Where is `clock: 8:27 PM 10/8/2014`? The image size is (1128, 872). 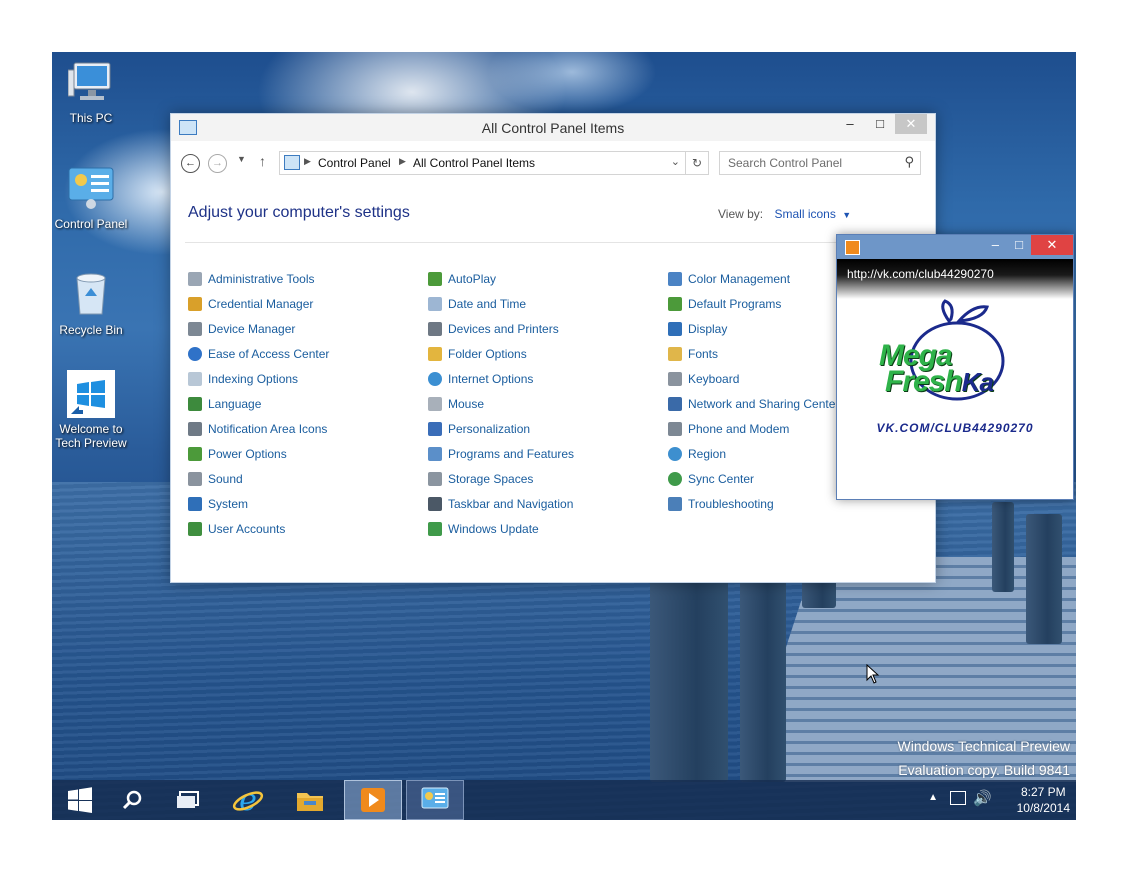 clock: 8:27 PM 10/8/2014 is located at coordinates (1043, 800).